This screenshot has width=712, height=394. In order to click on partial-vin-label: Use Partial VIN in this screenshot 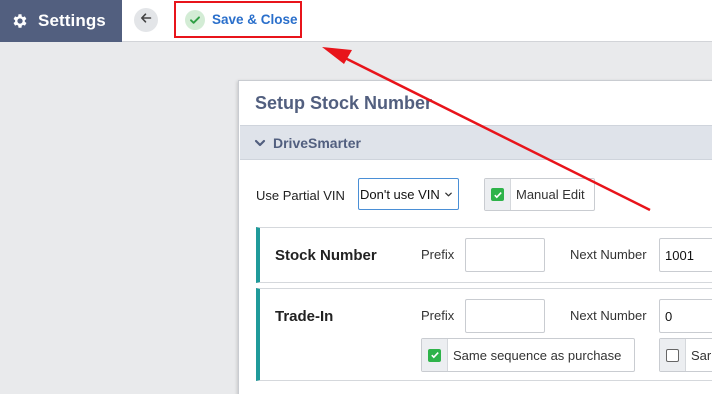, I will do `click(300, 195)`.